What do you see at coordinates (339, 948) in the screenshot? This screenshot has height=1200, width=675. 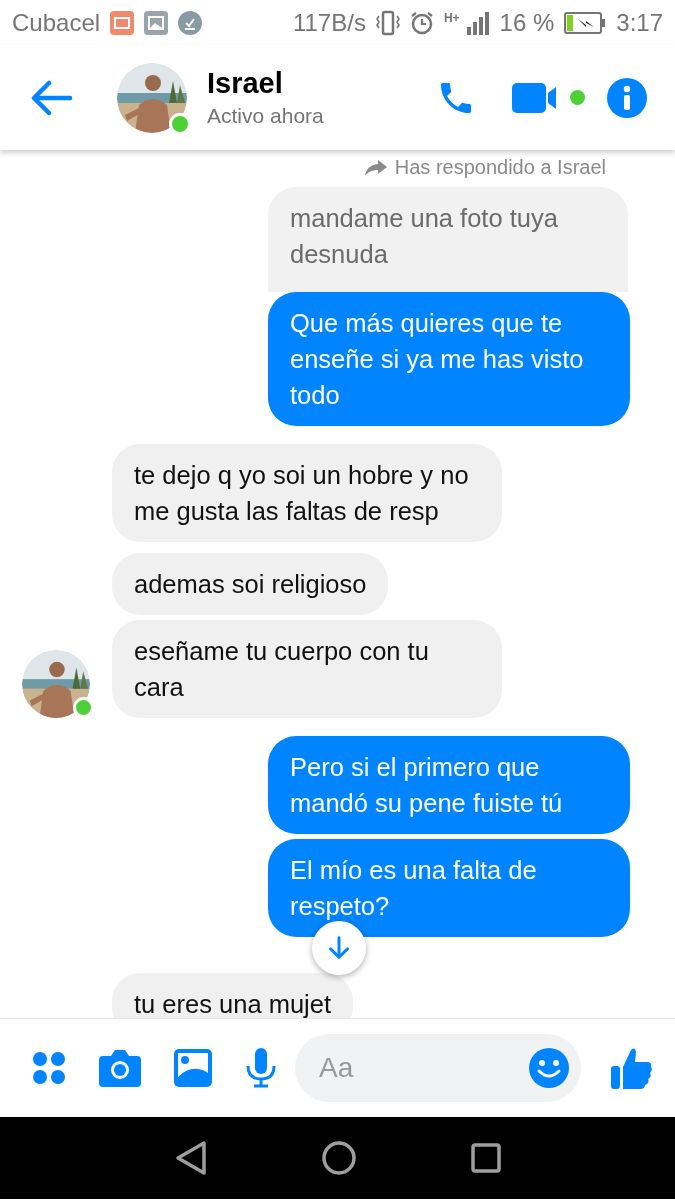 I see `arrow-down-icon` at bounding box center [339, 948].